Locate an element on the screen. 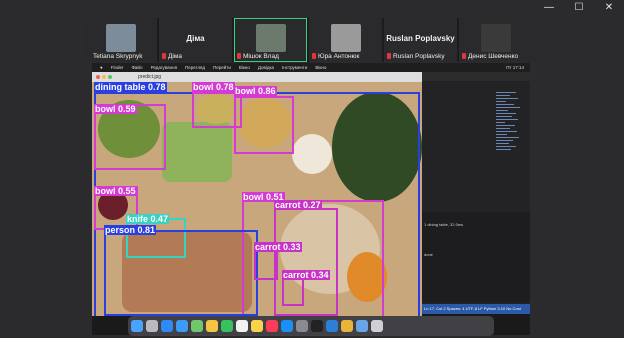  participant-tile: Юра Антонюк is located at coordinates (345, 40).